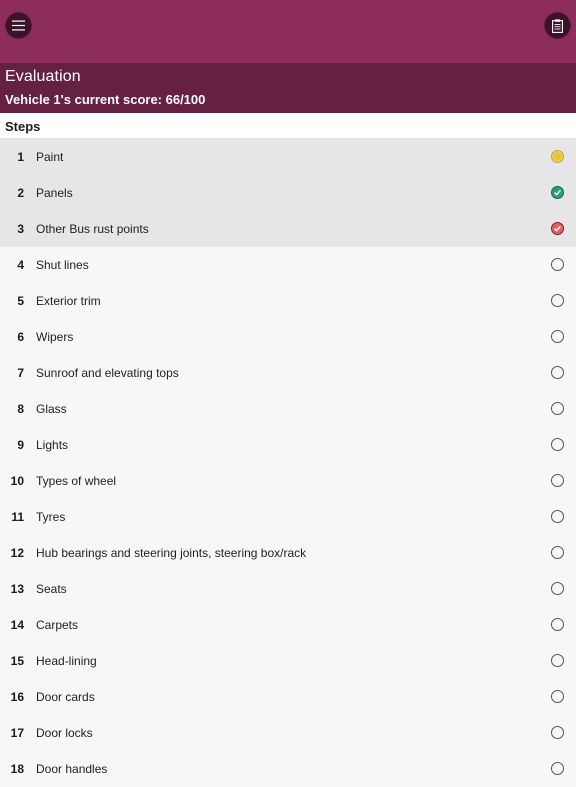 Image resolution: width=576 pixels, height=787 pixels. What do you see at coordinates (20, 157) in the screenshot?
I see `step-number: 1` at bounding box center [20, 157].